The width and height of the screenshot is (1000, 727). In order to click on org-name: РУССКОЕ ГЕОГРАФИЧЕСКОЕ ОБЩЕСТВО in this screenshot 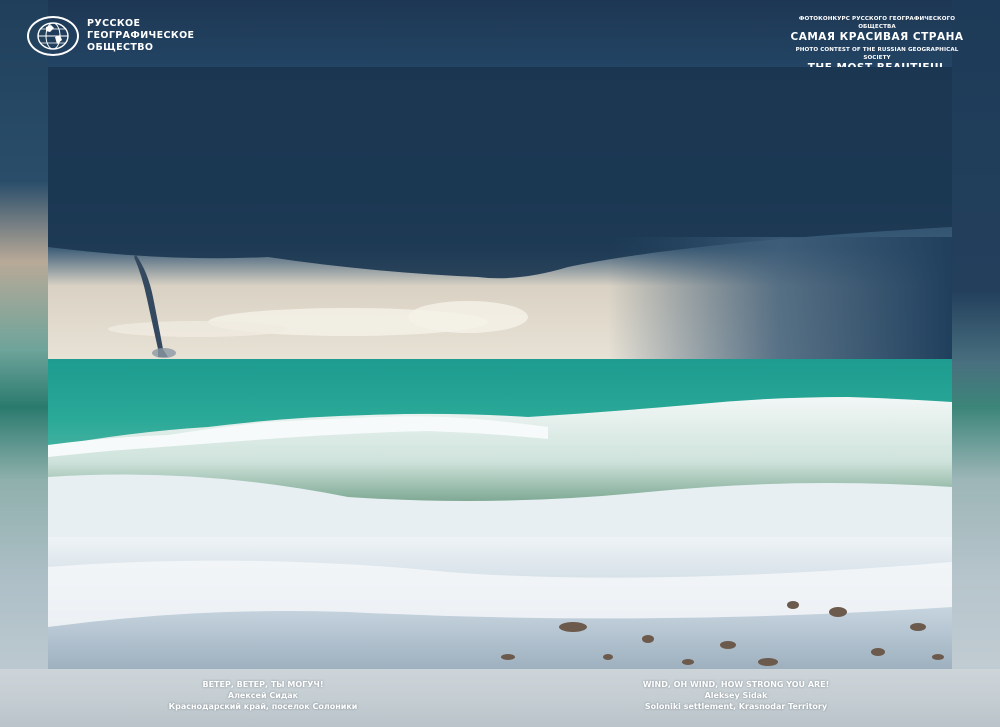, I will do `click(140, 36)`.